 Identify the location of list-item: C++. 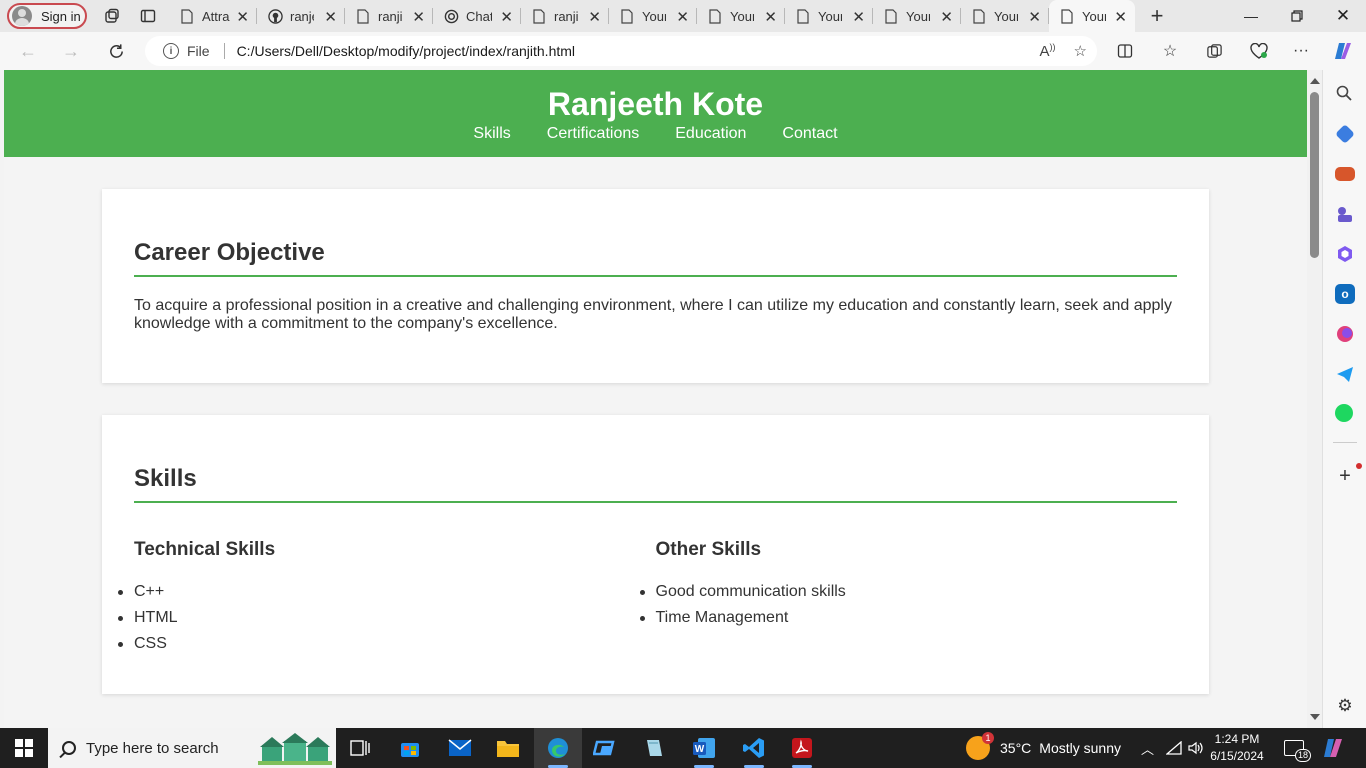
(387, 592).